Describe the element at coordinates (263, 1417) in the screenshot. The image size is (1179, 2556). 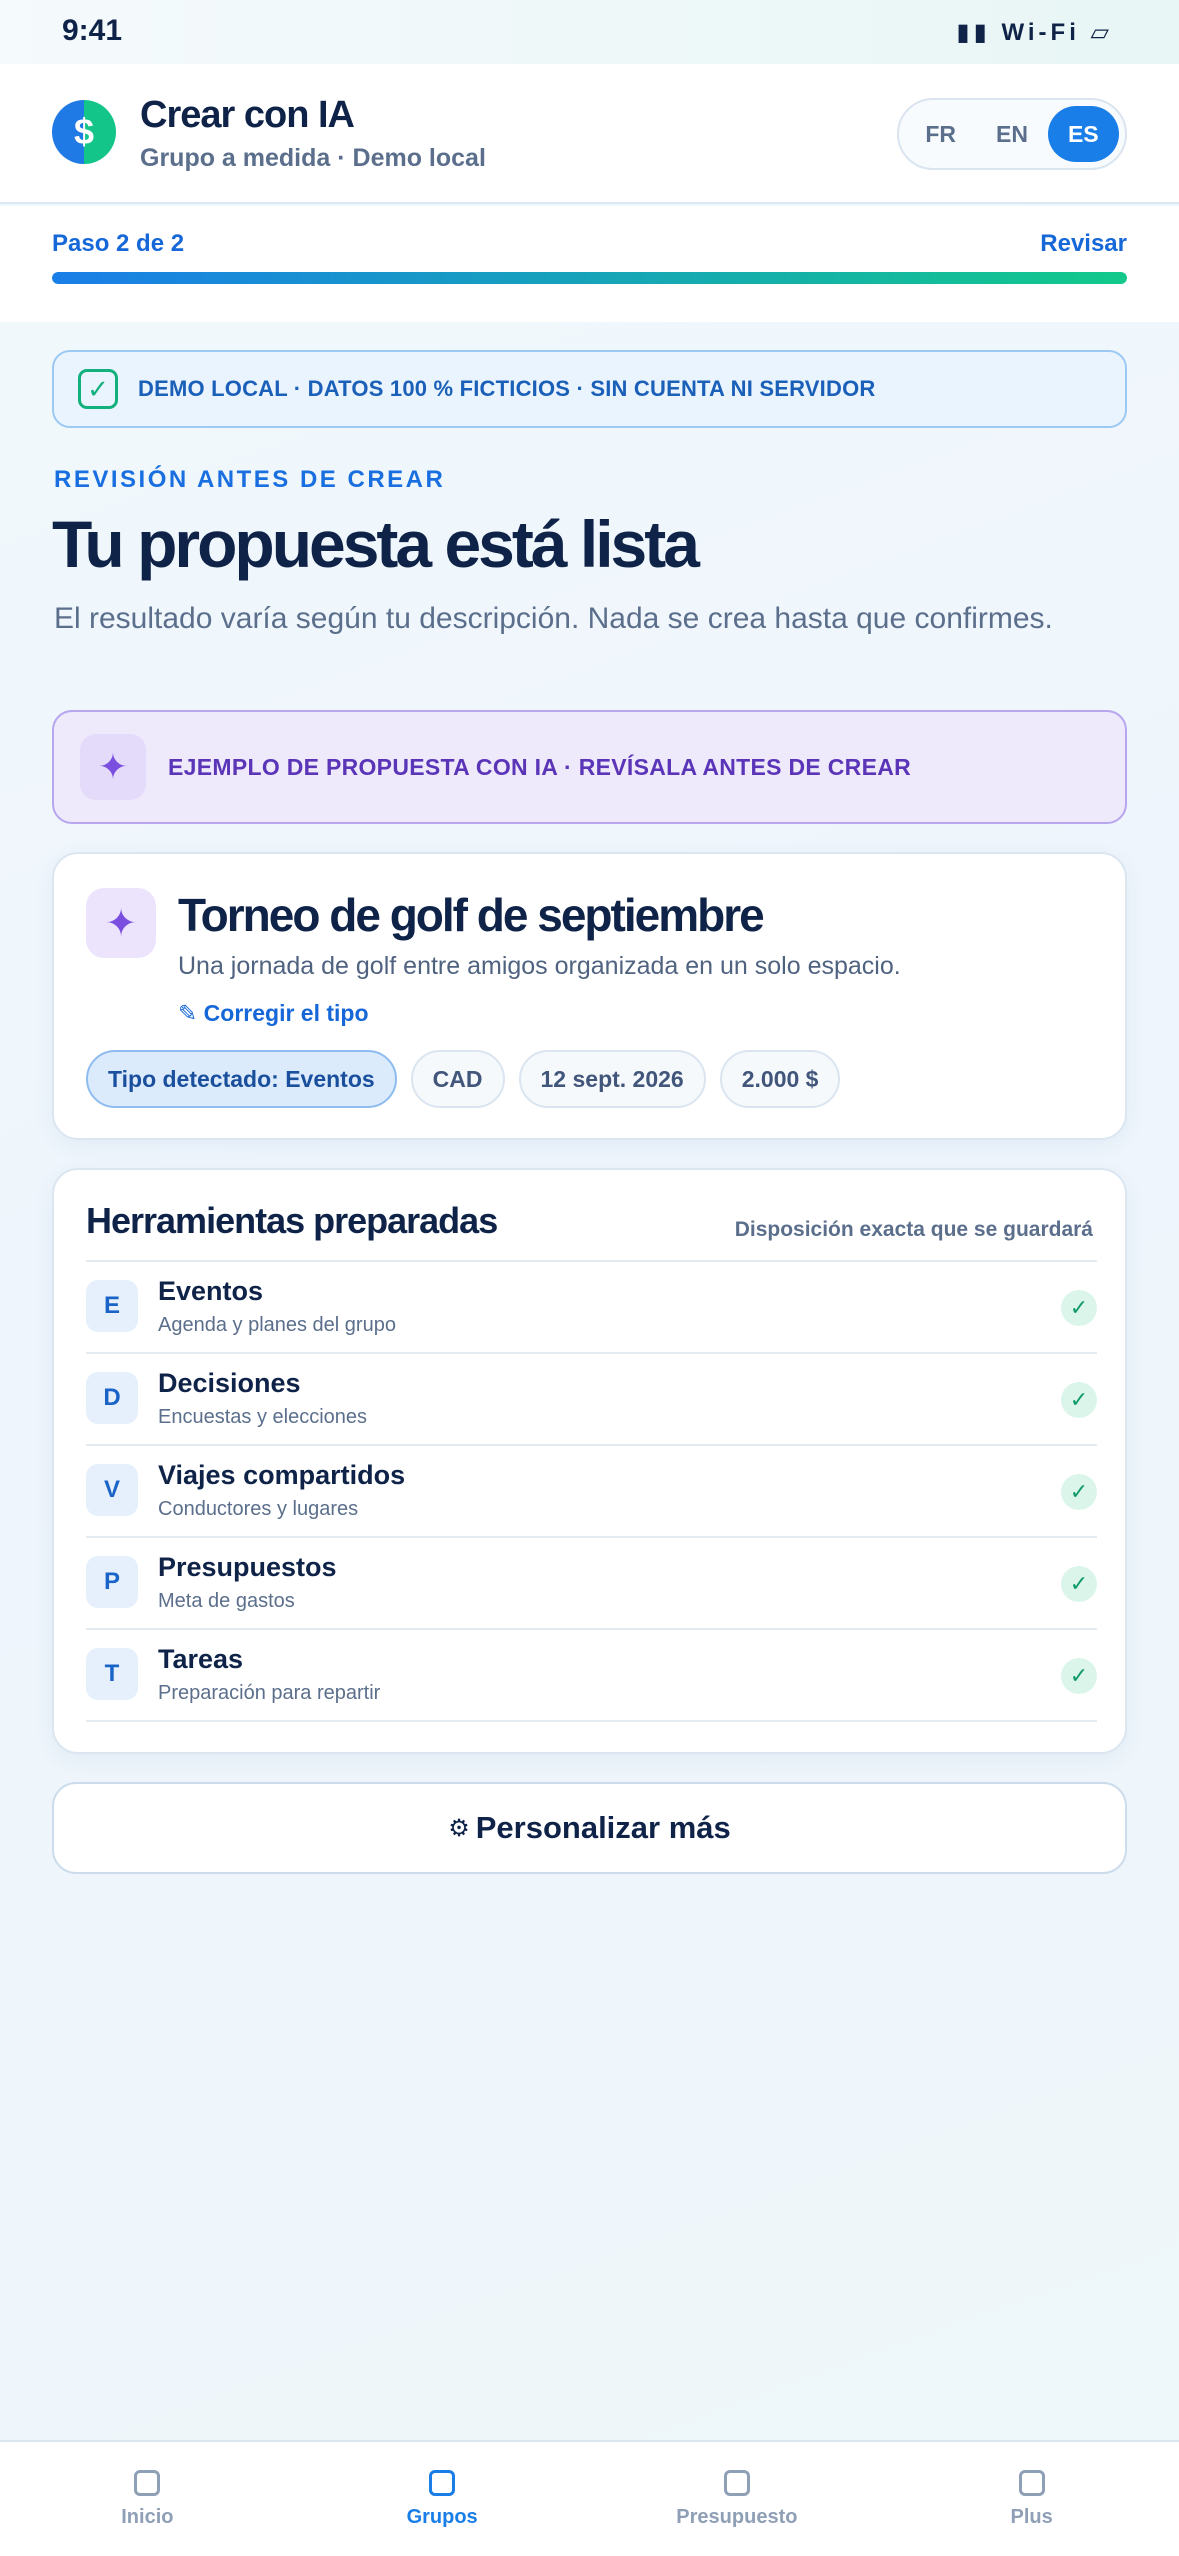
I see `tool-description: Encuestas y elecciones` at that location.